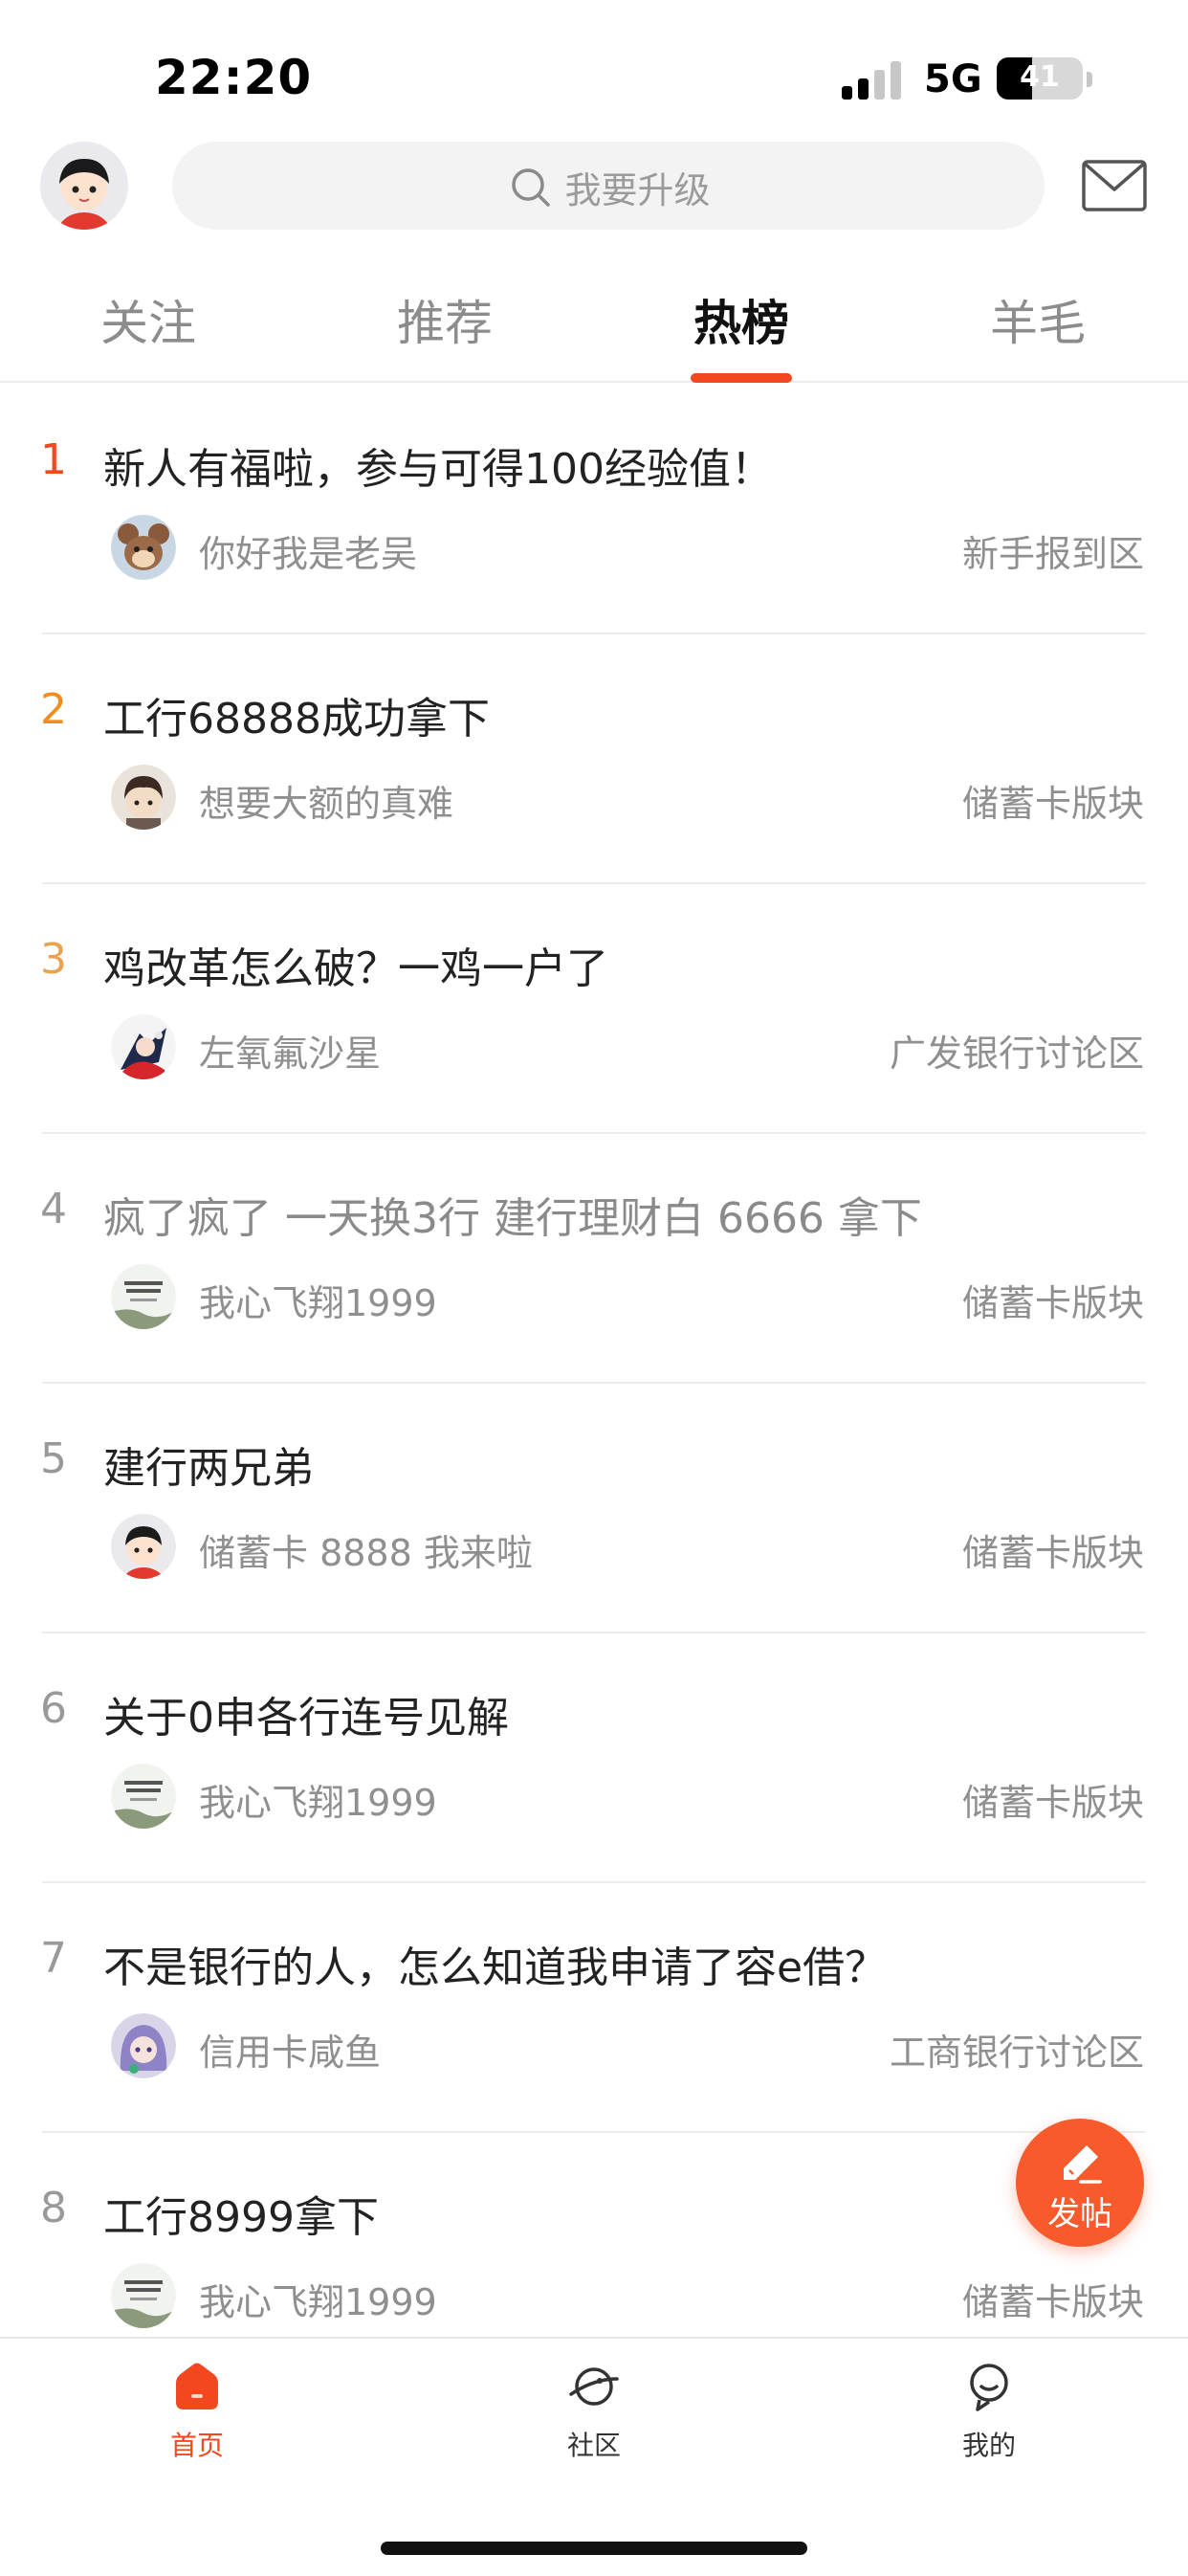 This screenshot has height=2576, width=1188. I want to click on author-name: 左氧氟沙星, so click(290, 1050).